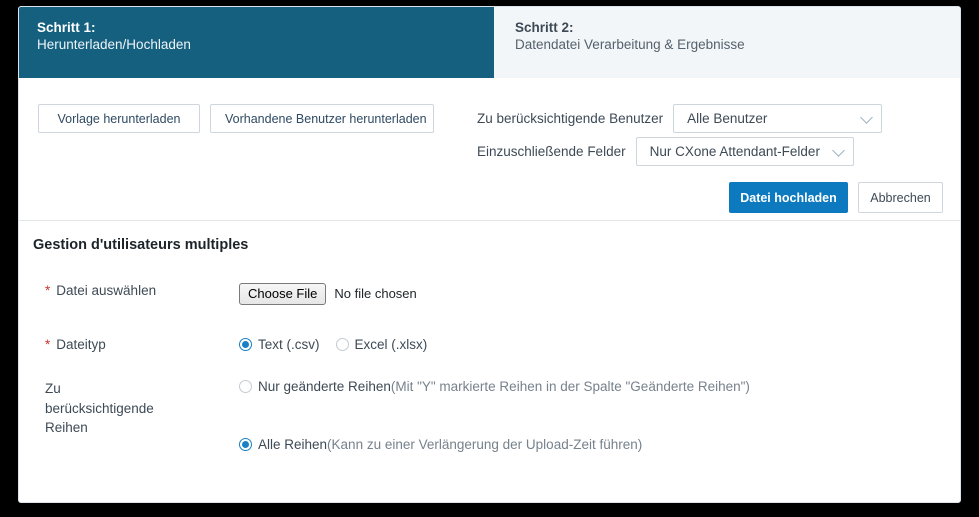 This screenshot has height=517, width=979. Describe the element at coordinates (141, 245) in the screenshot. I see `page-title: Gestion d'utilisateurs multiples` at that location.